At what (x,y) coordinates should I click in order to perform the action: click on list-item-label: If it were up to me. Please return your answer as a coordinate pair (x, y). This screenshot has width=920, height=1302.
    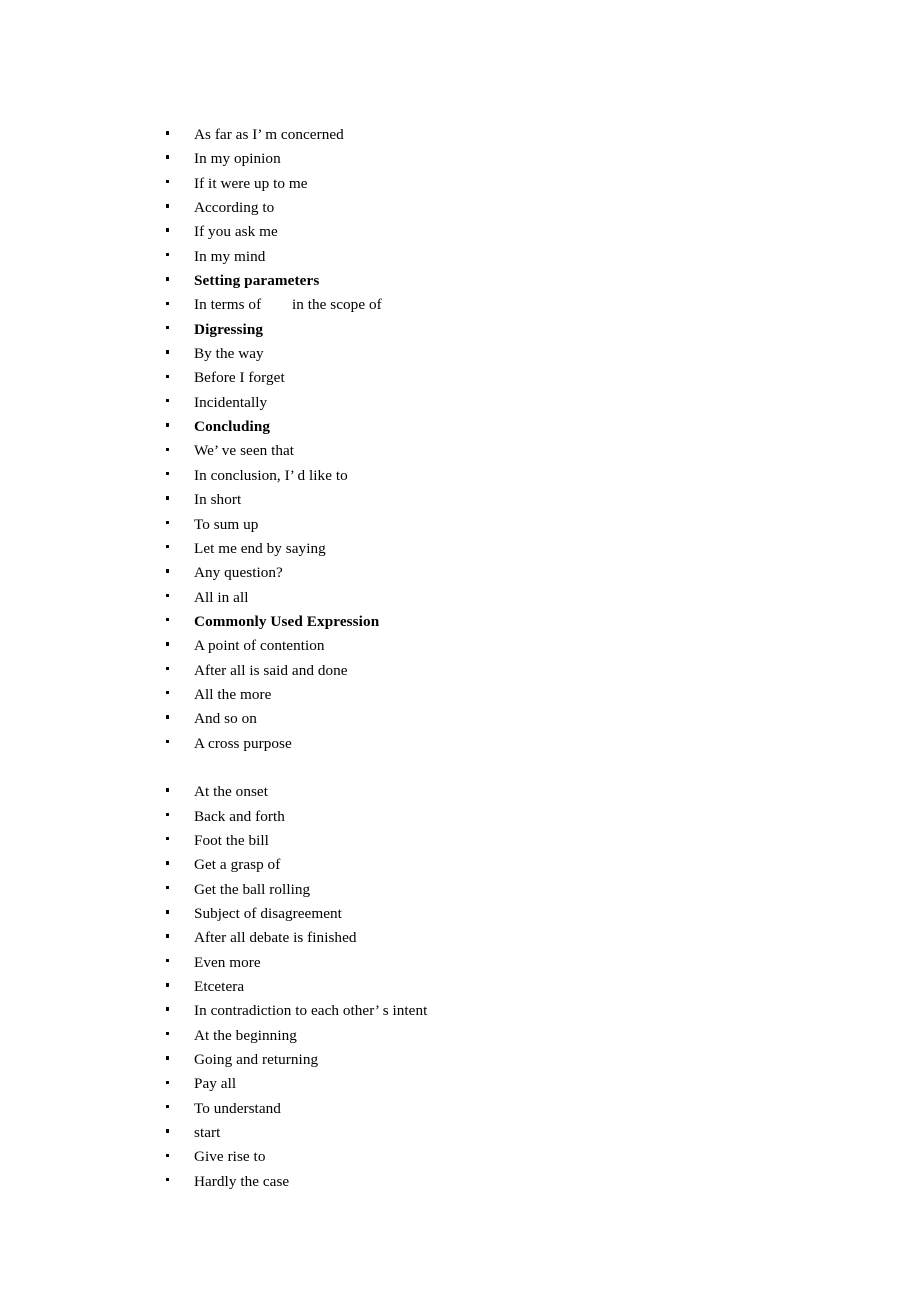
    Looking at the image, I should click on (251, 183).